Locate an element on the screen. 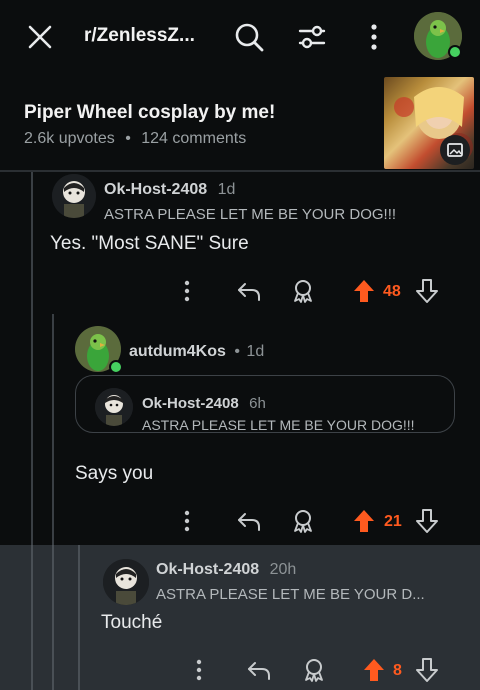 This screenshot has height=690, width=480. quoted-username: Ok-Host-2408 is located at coordinates (190, 403).